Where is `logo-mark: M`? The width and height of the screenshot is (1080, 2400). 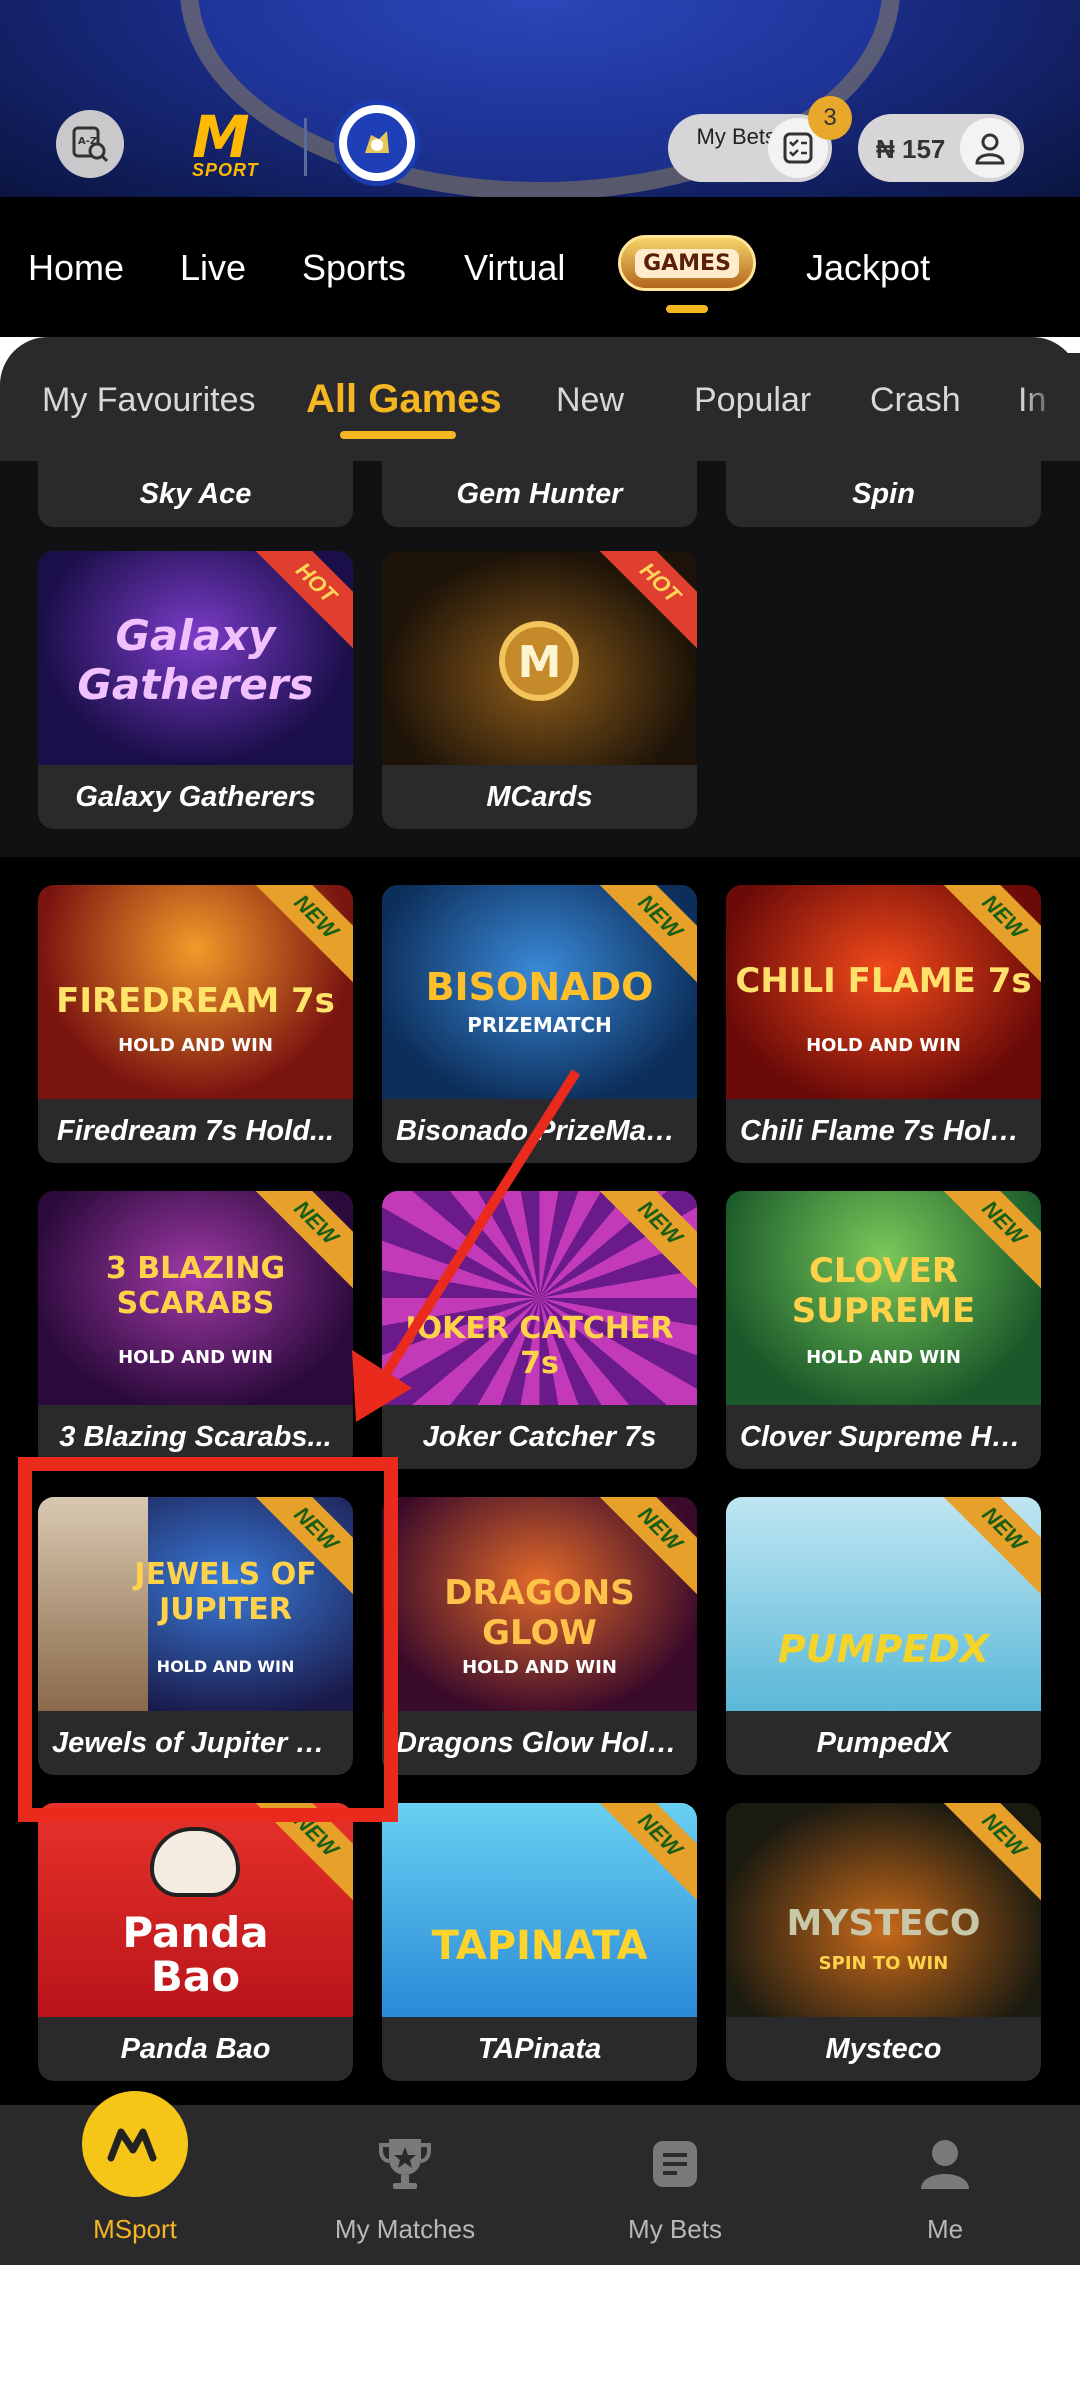
logo-mark: M is located at coordinates (221, 137).